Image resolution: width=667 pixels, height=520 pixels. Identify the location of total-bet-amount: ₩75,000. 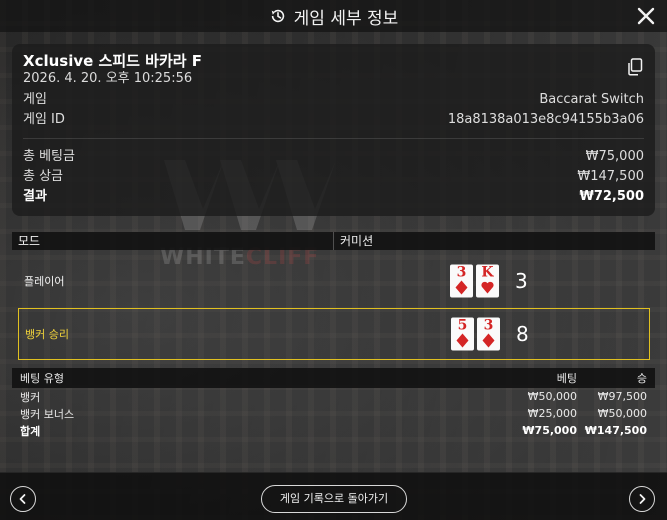
(549, 430).